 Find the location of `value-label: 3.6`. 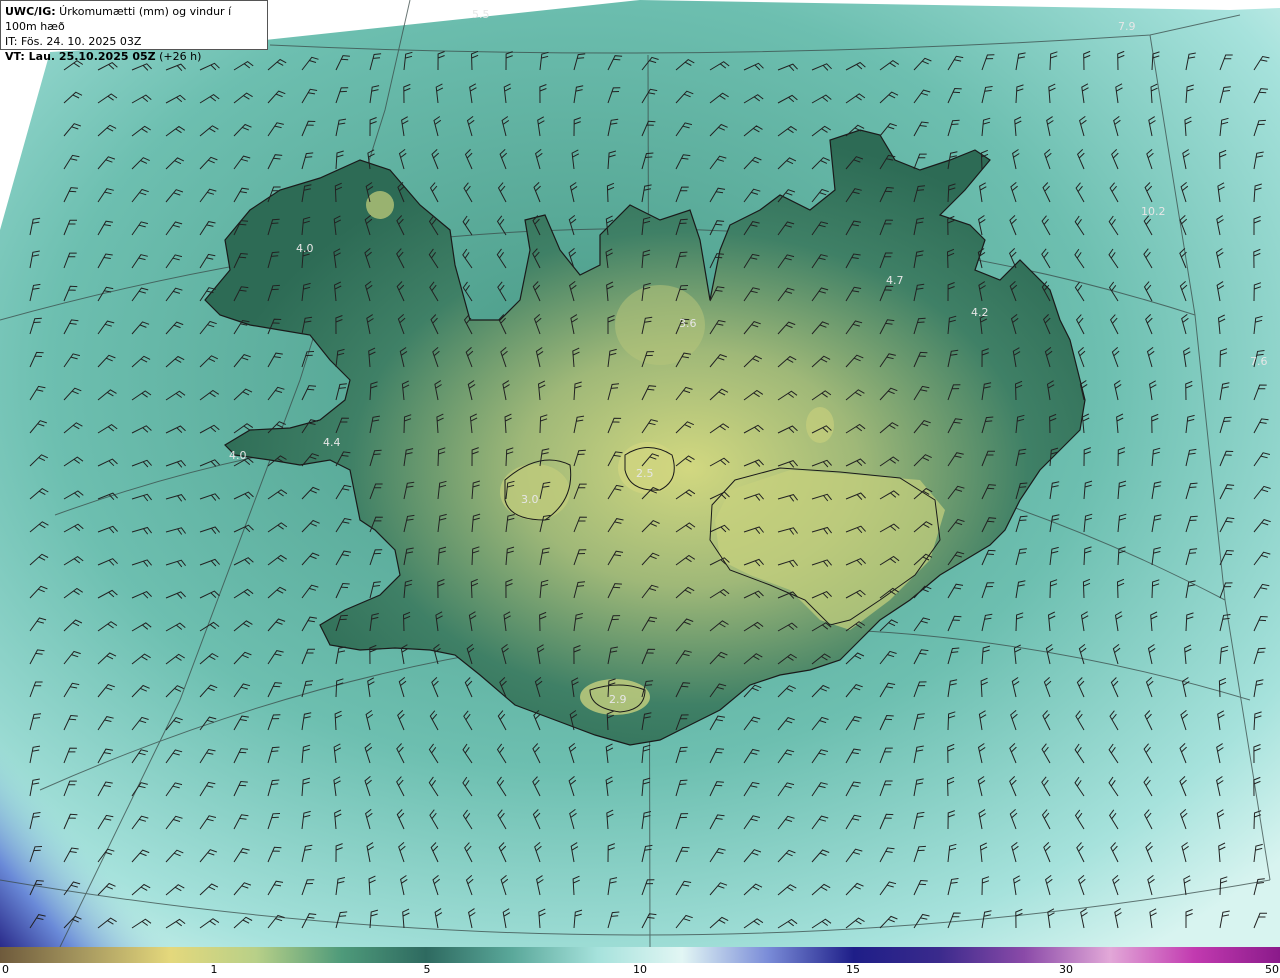

value-label: 3.6 is located at coordinates (688, 323).